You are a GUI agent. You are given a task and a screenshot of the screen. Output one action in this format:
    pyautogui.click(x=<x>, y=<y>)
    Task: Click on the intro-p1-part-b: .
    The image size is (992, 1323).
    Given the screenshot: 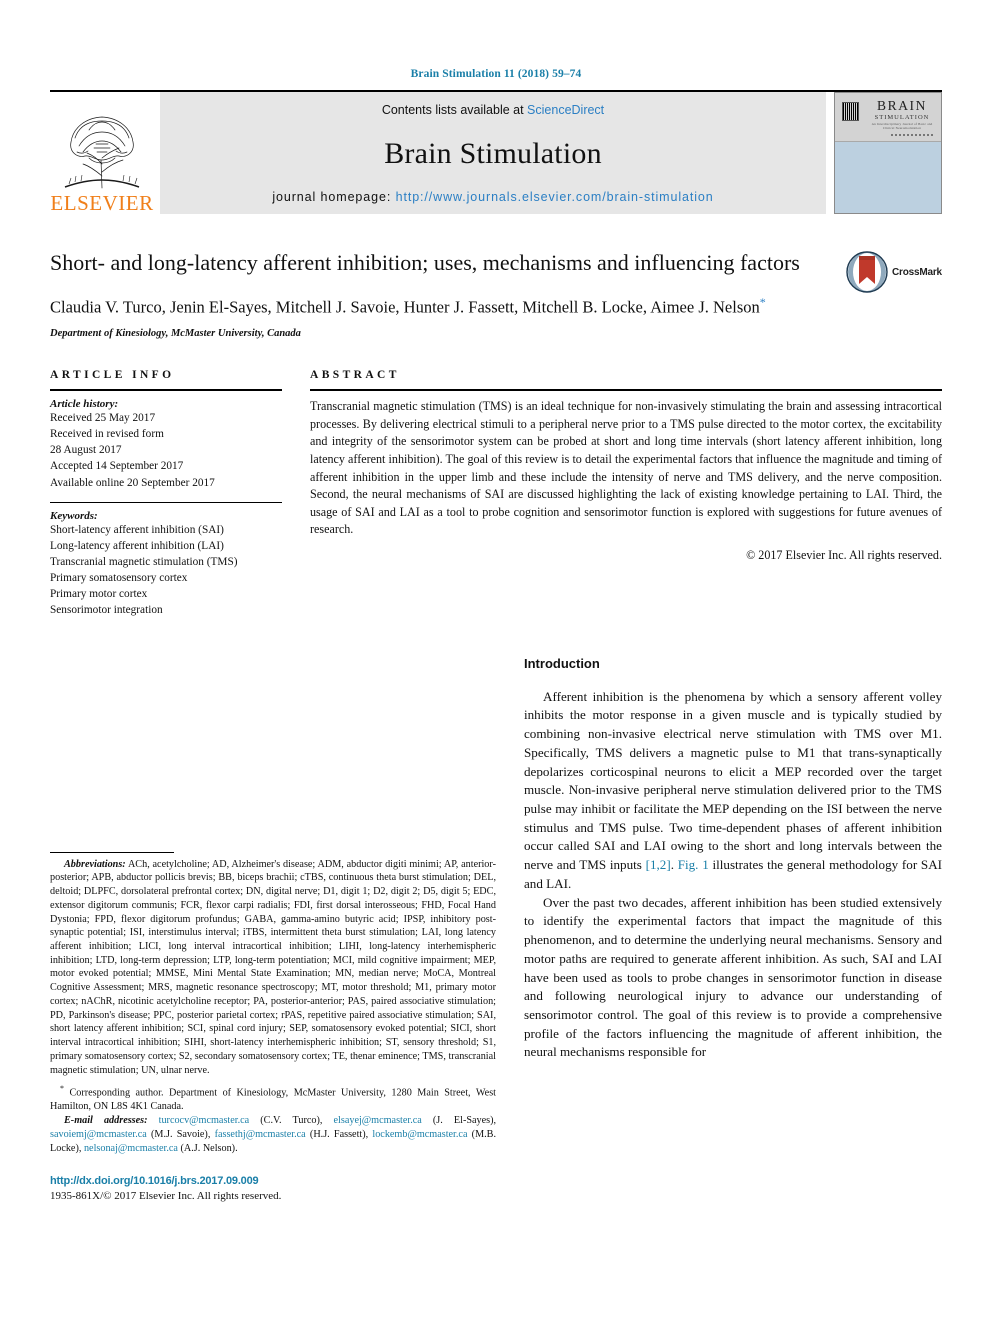 What is the action you would take?
    pyautogui.click(x=674, y=865)
    